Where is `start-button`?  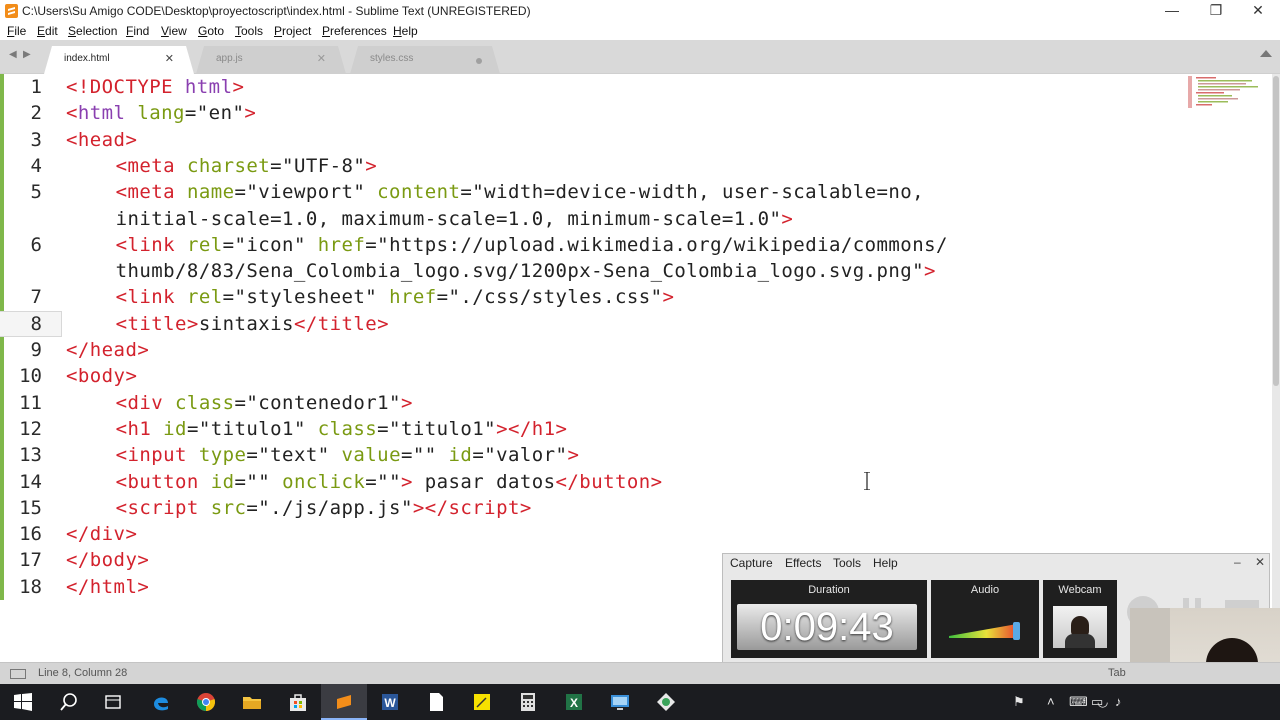 start-button is located at coordinates (23, 702).